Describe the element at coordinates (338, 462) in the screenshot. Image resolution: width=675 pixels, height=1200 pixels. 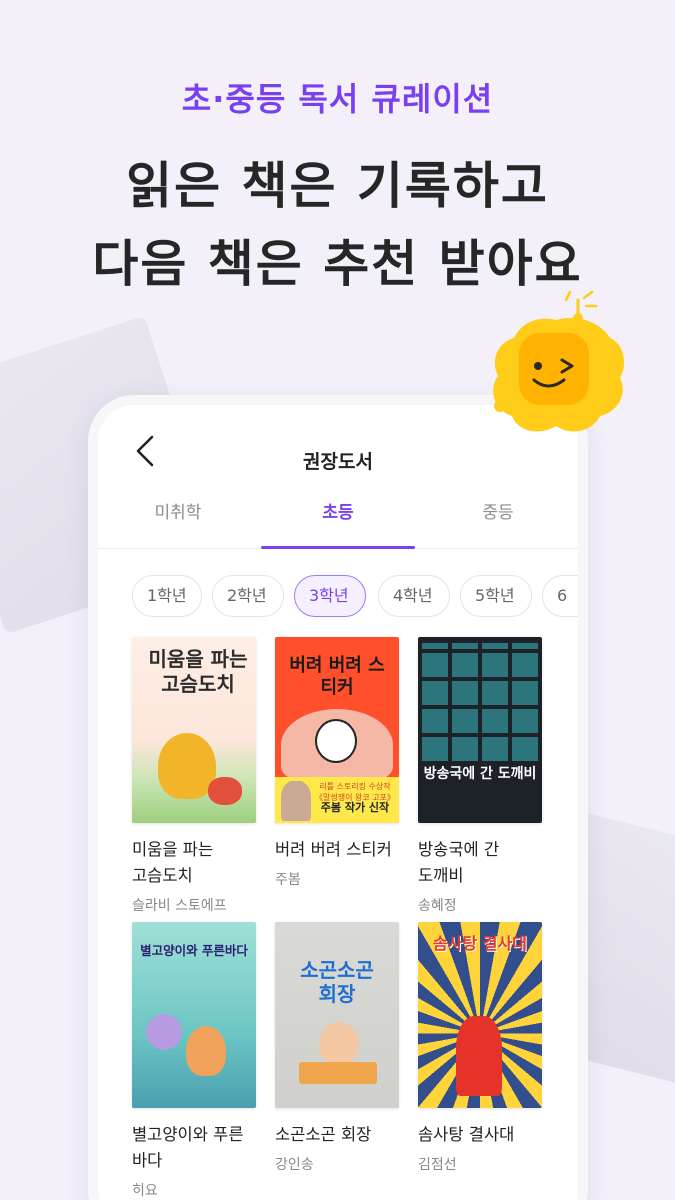
I see `page-title: 권장도서` at that location.